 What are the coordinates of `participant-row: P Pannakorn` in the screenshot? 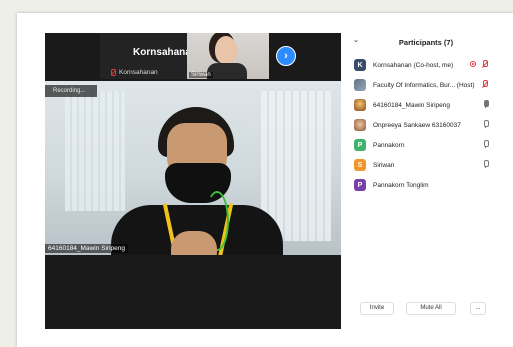 It's located at (421, 145).